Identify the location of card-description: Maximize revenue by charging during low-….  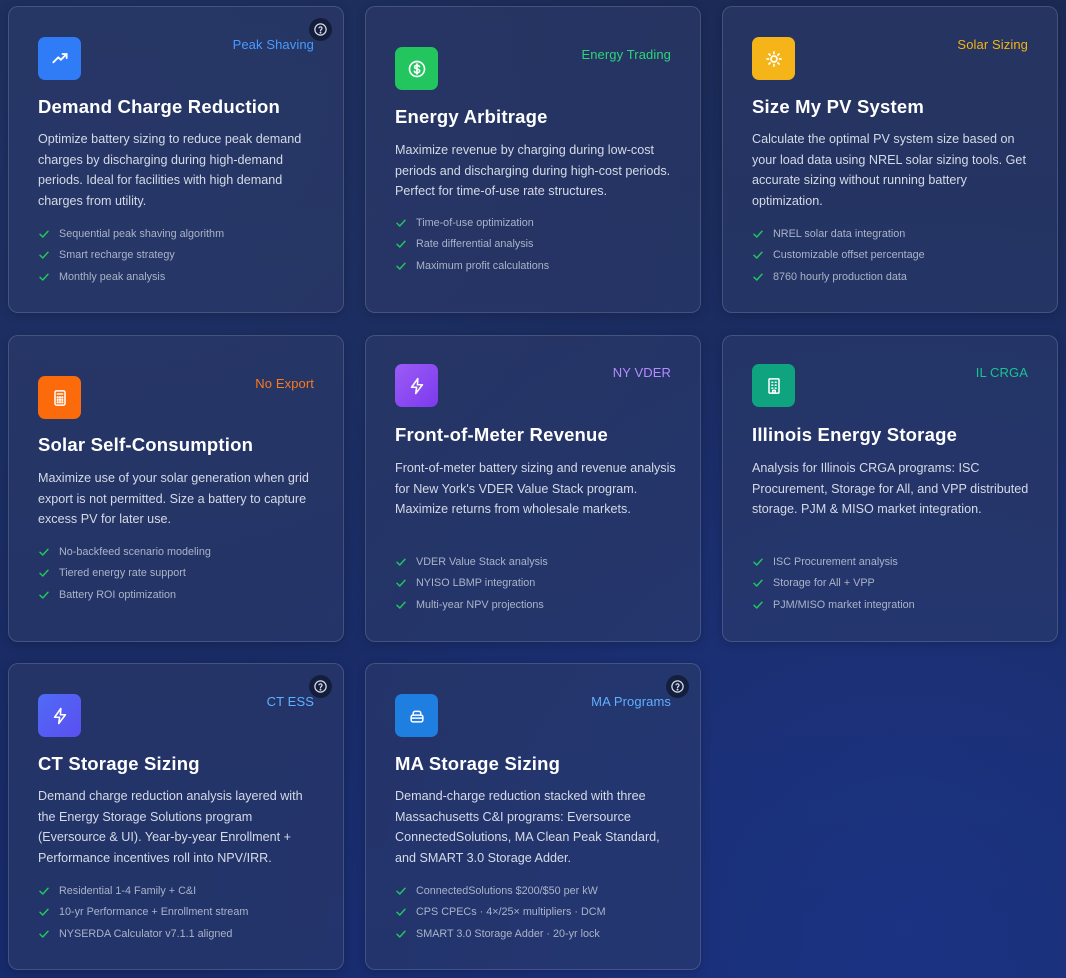
(533, 171).